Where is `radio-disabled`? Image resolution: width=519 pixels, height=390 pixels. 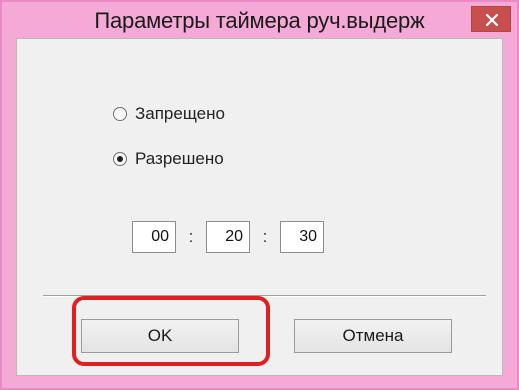
radio-disabled is located at coordinates (120, 114).